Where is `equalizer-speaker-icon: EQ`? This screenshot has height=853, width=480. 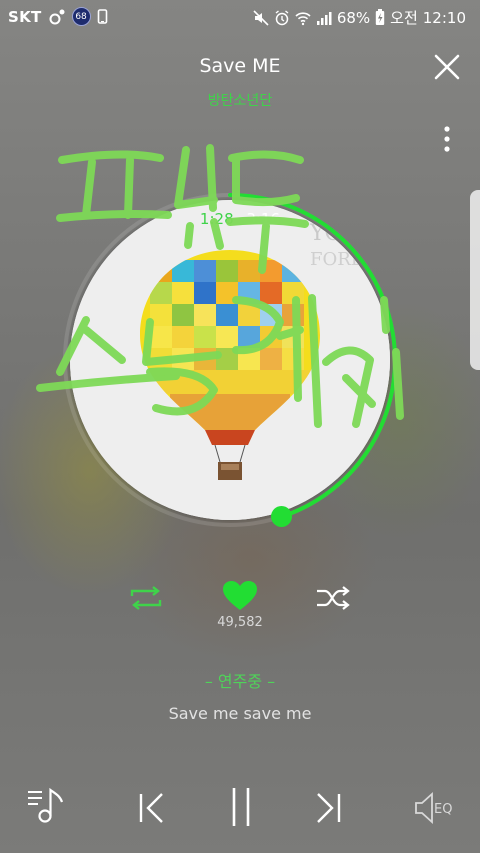
equalizer-speaker-icon: EQ is located at coordinates (433, 808).